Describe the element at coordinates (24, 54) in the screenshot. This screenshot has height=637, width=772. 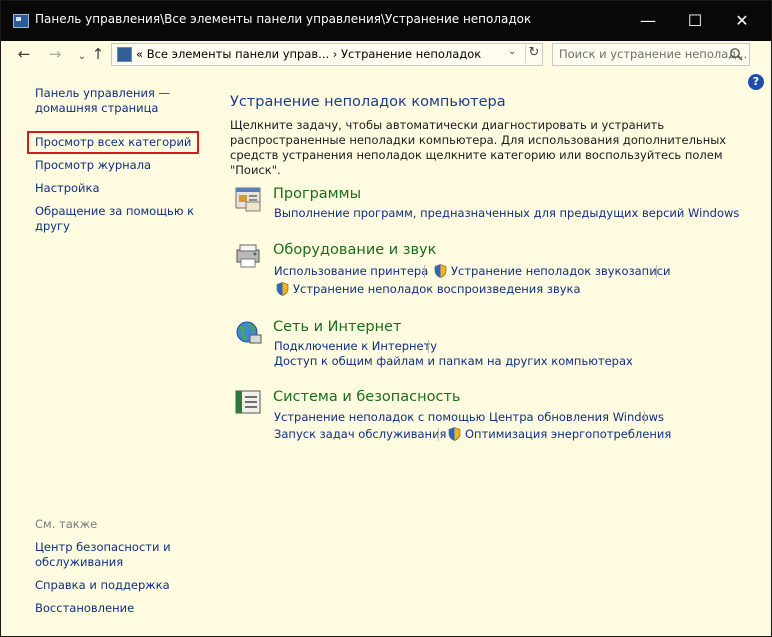
I see `back-arrow-icon: ←` at that location.